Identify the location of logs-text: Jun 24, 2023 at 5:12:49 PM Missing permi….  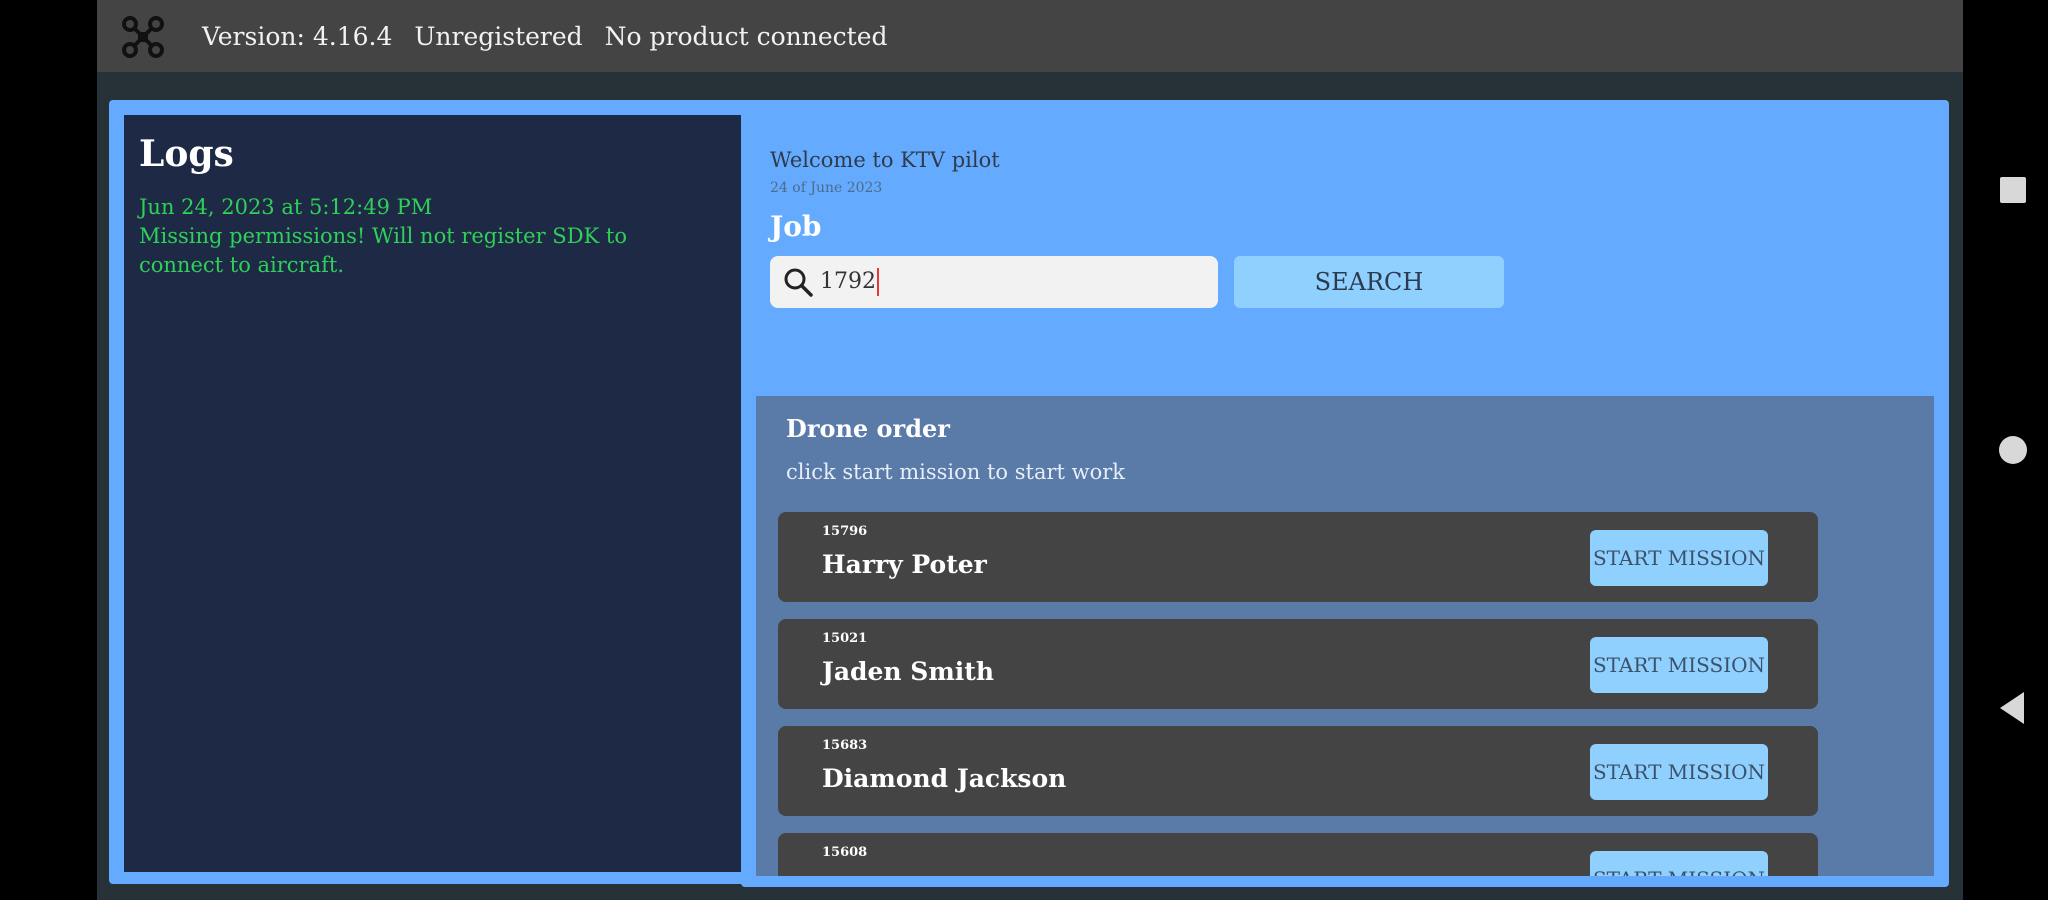
(419, 236).